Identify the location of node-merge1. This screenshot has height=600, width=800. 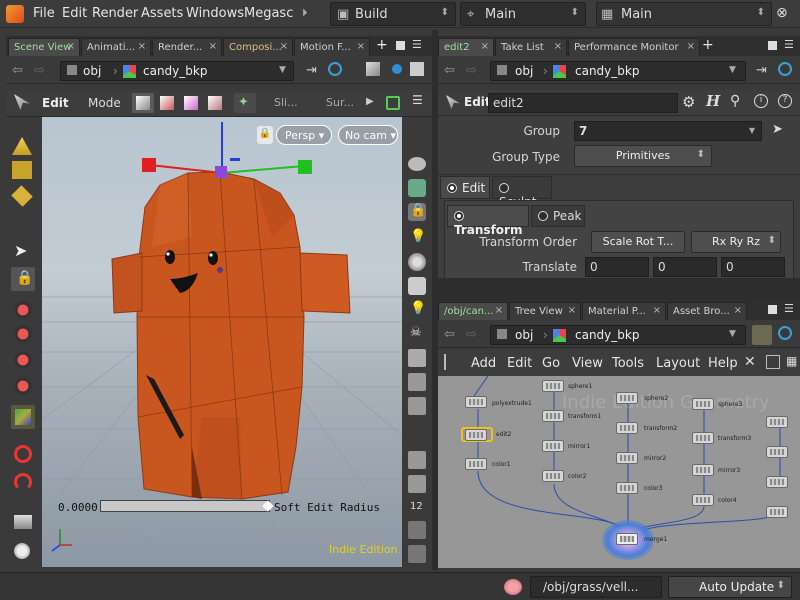
(627, 539).